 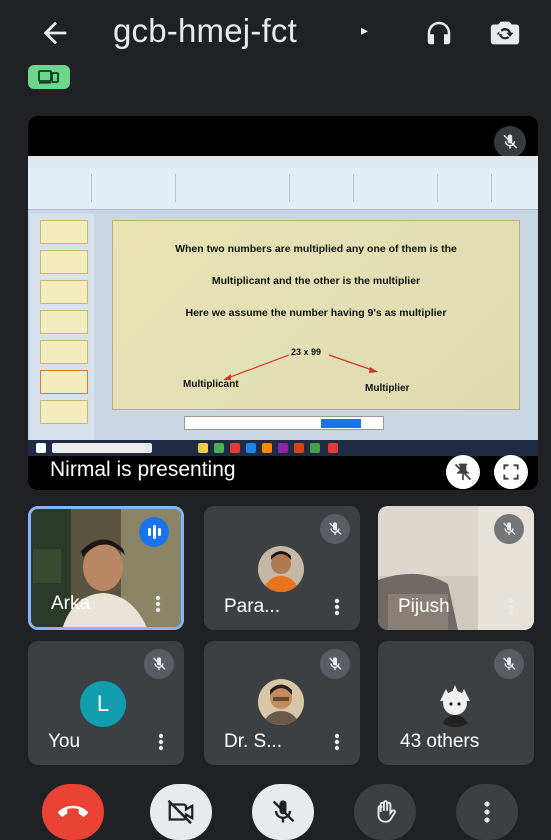 What do you see at coordinates (211, 384) in the screenshot?
I see `slide-label-multiplicant: Multiplicant` at bounding box center [211, 384].